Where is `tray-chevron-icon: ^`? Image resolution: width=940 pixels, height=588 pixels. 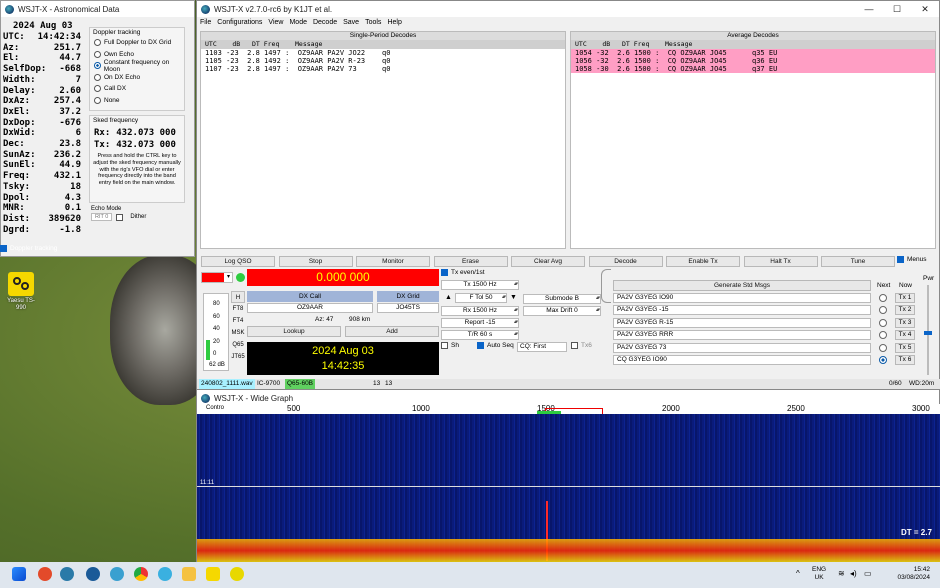
tray-chevron-icon: ^ is located at coordinates (798, 573).